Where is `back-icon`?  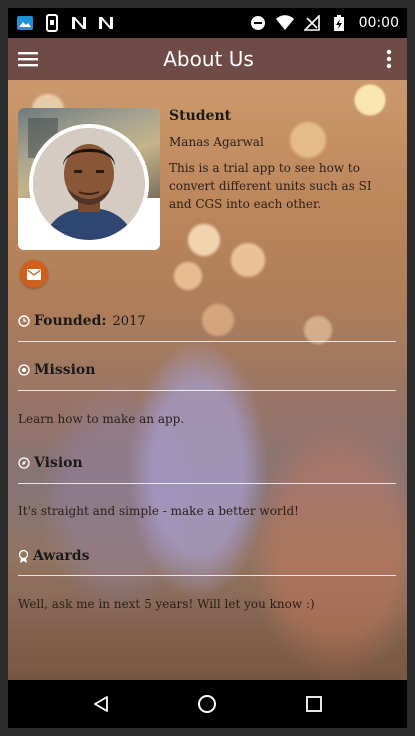 back-icon is located at coordinates (101, 704).